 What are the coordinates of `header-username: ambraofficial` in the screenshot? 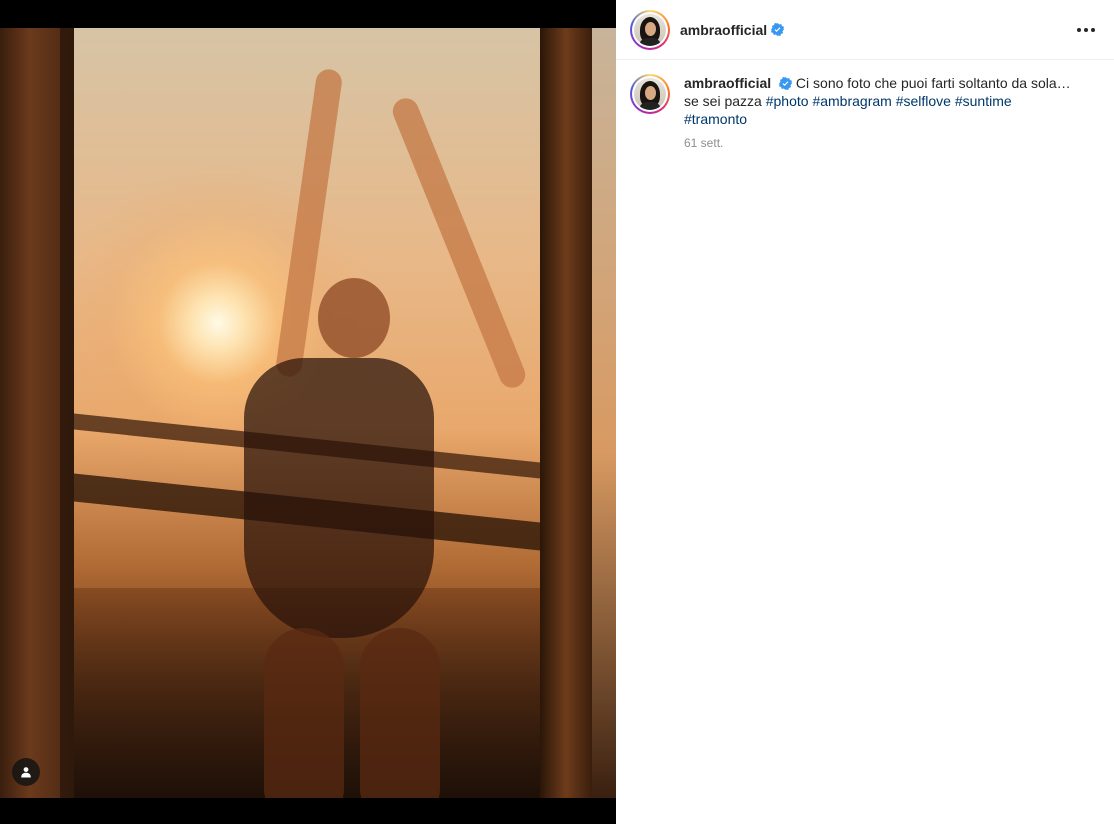 It's located at (723, 30).